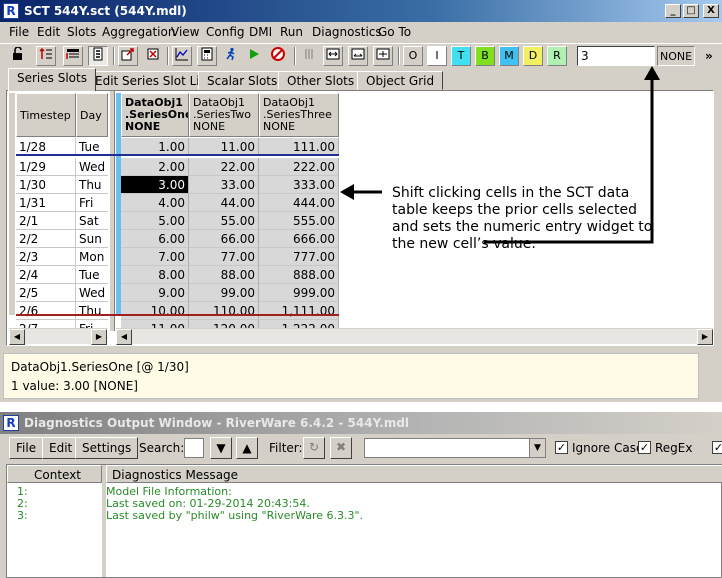  What do you see at coordinates (674, 448) in the screenshot?
I see `regex-label: RegEx` at bounding box center [674, 448].